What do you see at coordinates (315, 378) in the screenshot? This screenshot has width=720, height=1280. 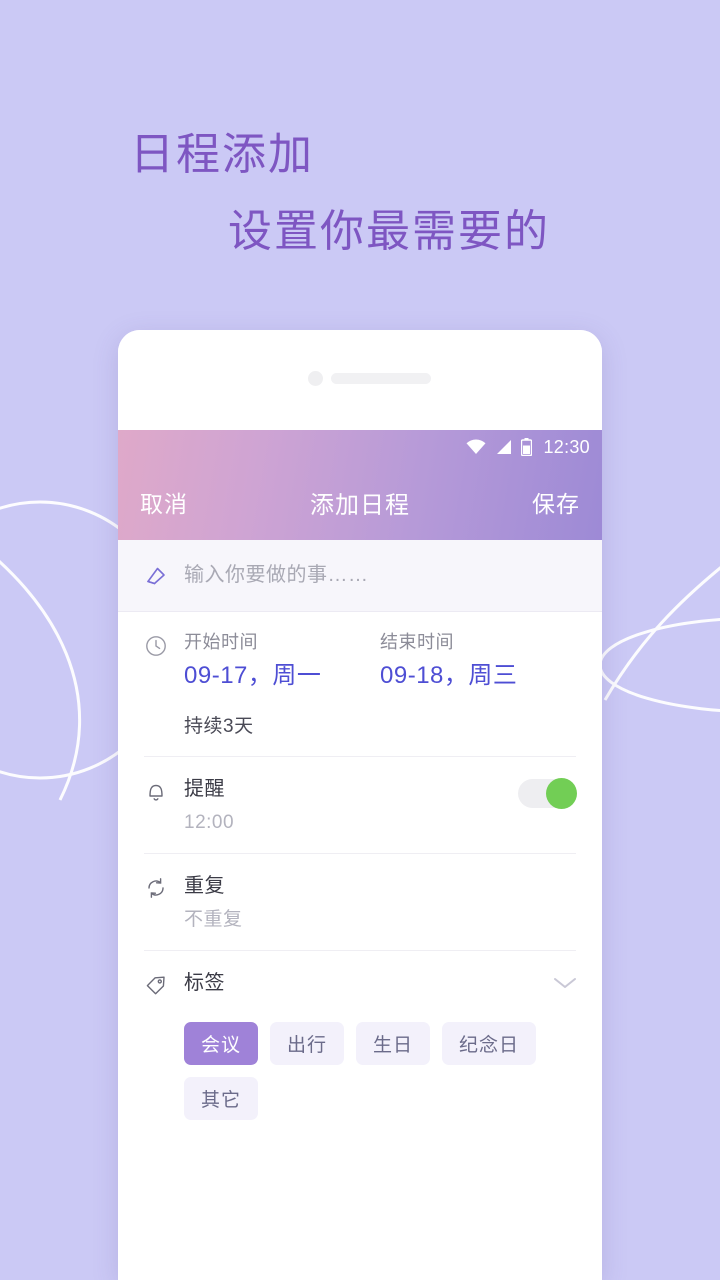 I see `front-camera-icon` at bounding box center [315, 378].